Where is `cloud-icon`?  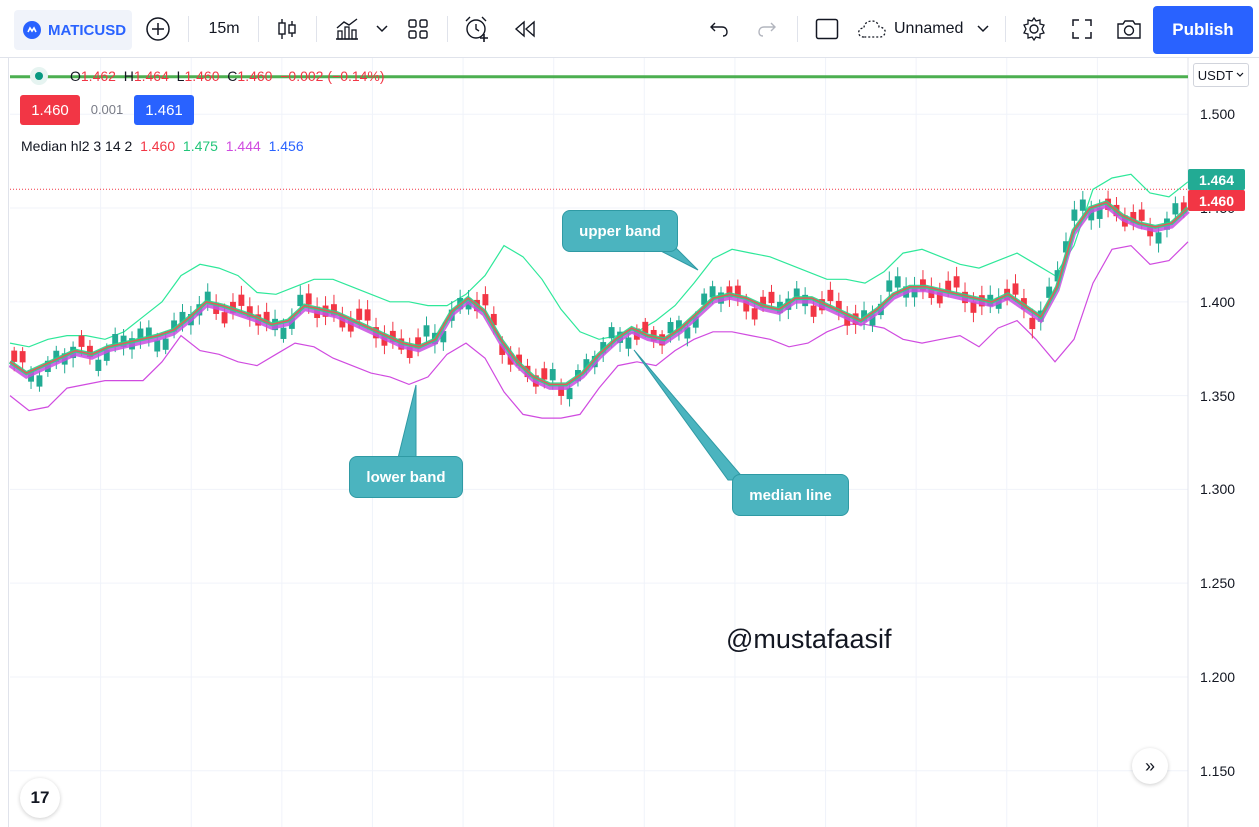
cloud-icon is located at coordinates (872, 29).